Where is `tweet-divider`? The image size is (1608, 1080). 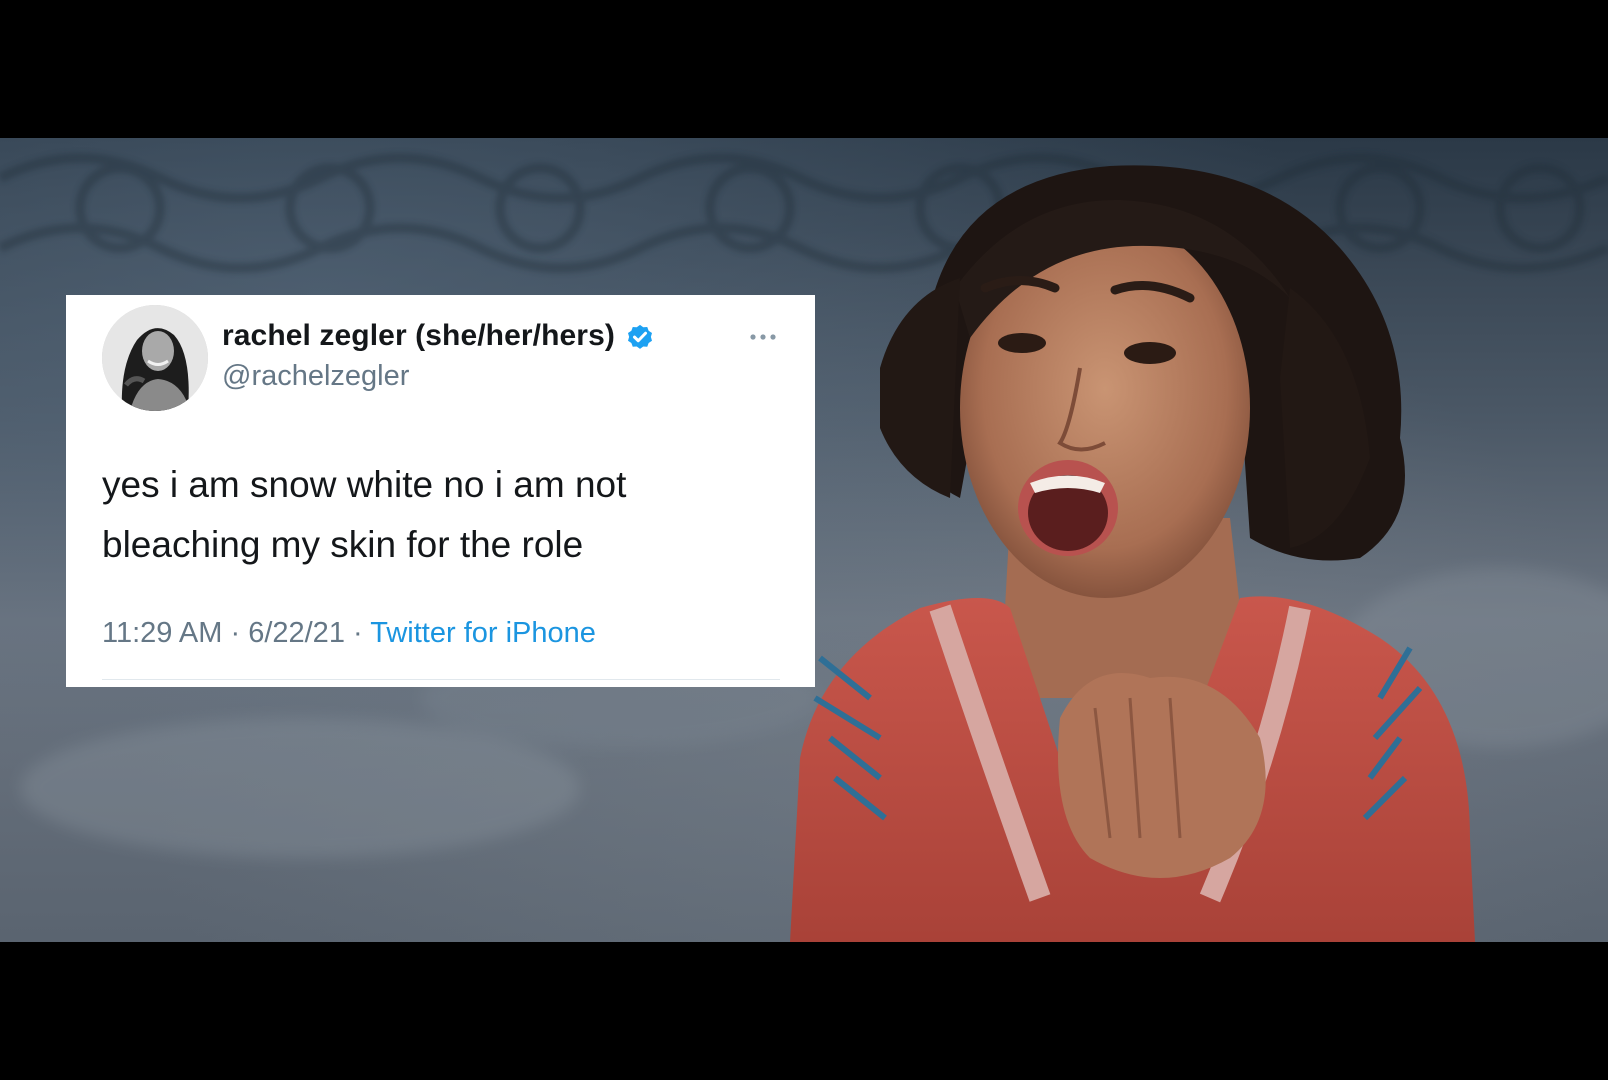
tweet-divider is located at coordinates (441, 679).